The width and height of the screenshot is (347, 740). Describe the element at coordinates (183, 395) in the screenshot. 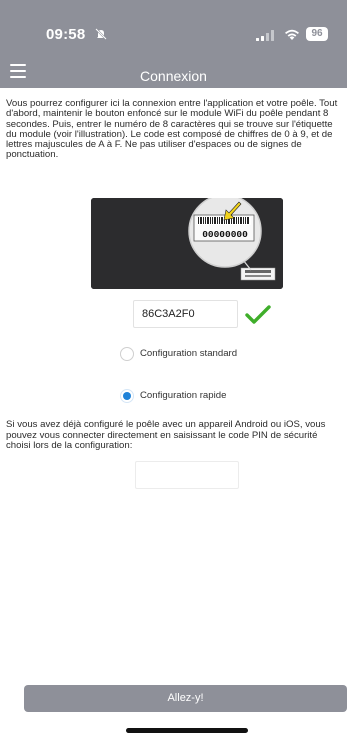

I see `radio-label-rapide: Configuration rapide` at that location.